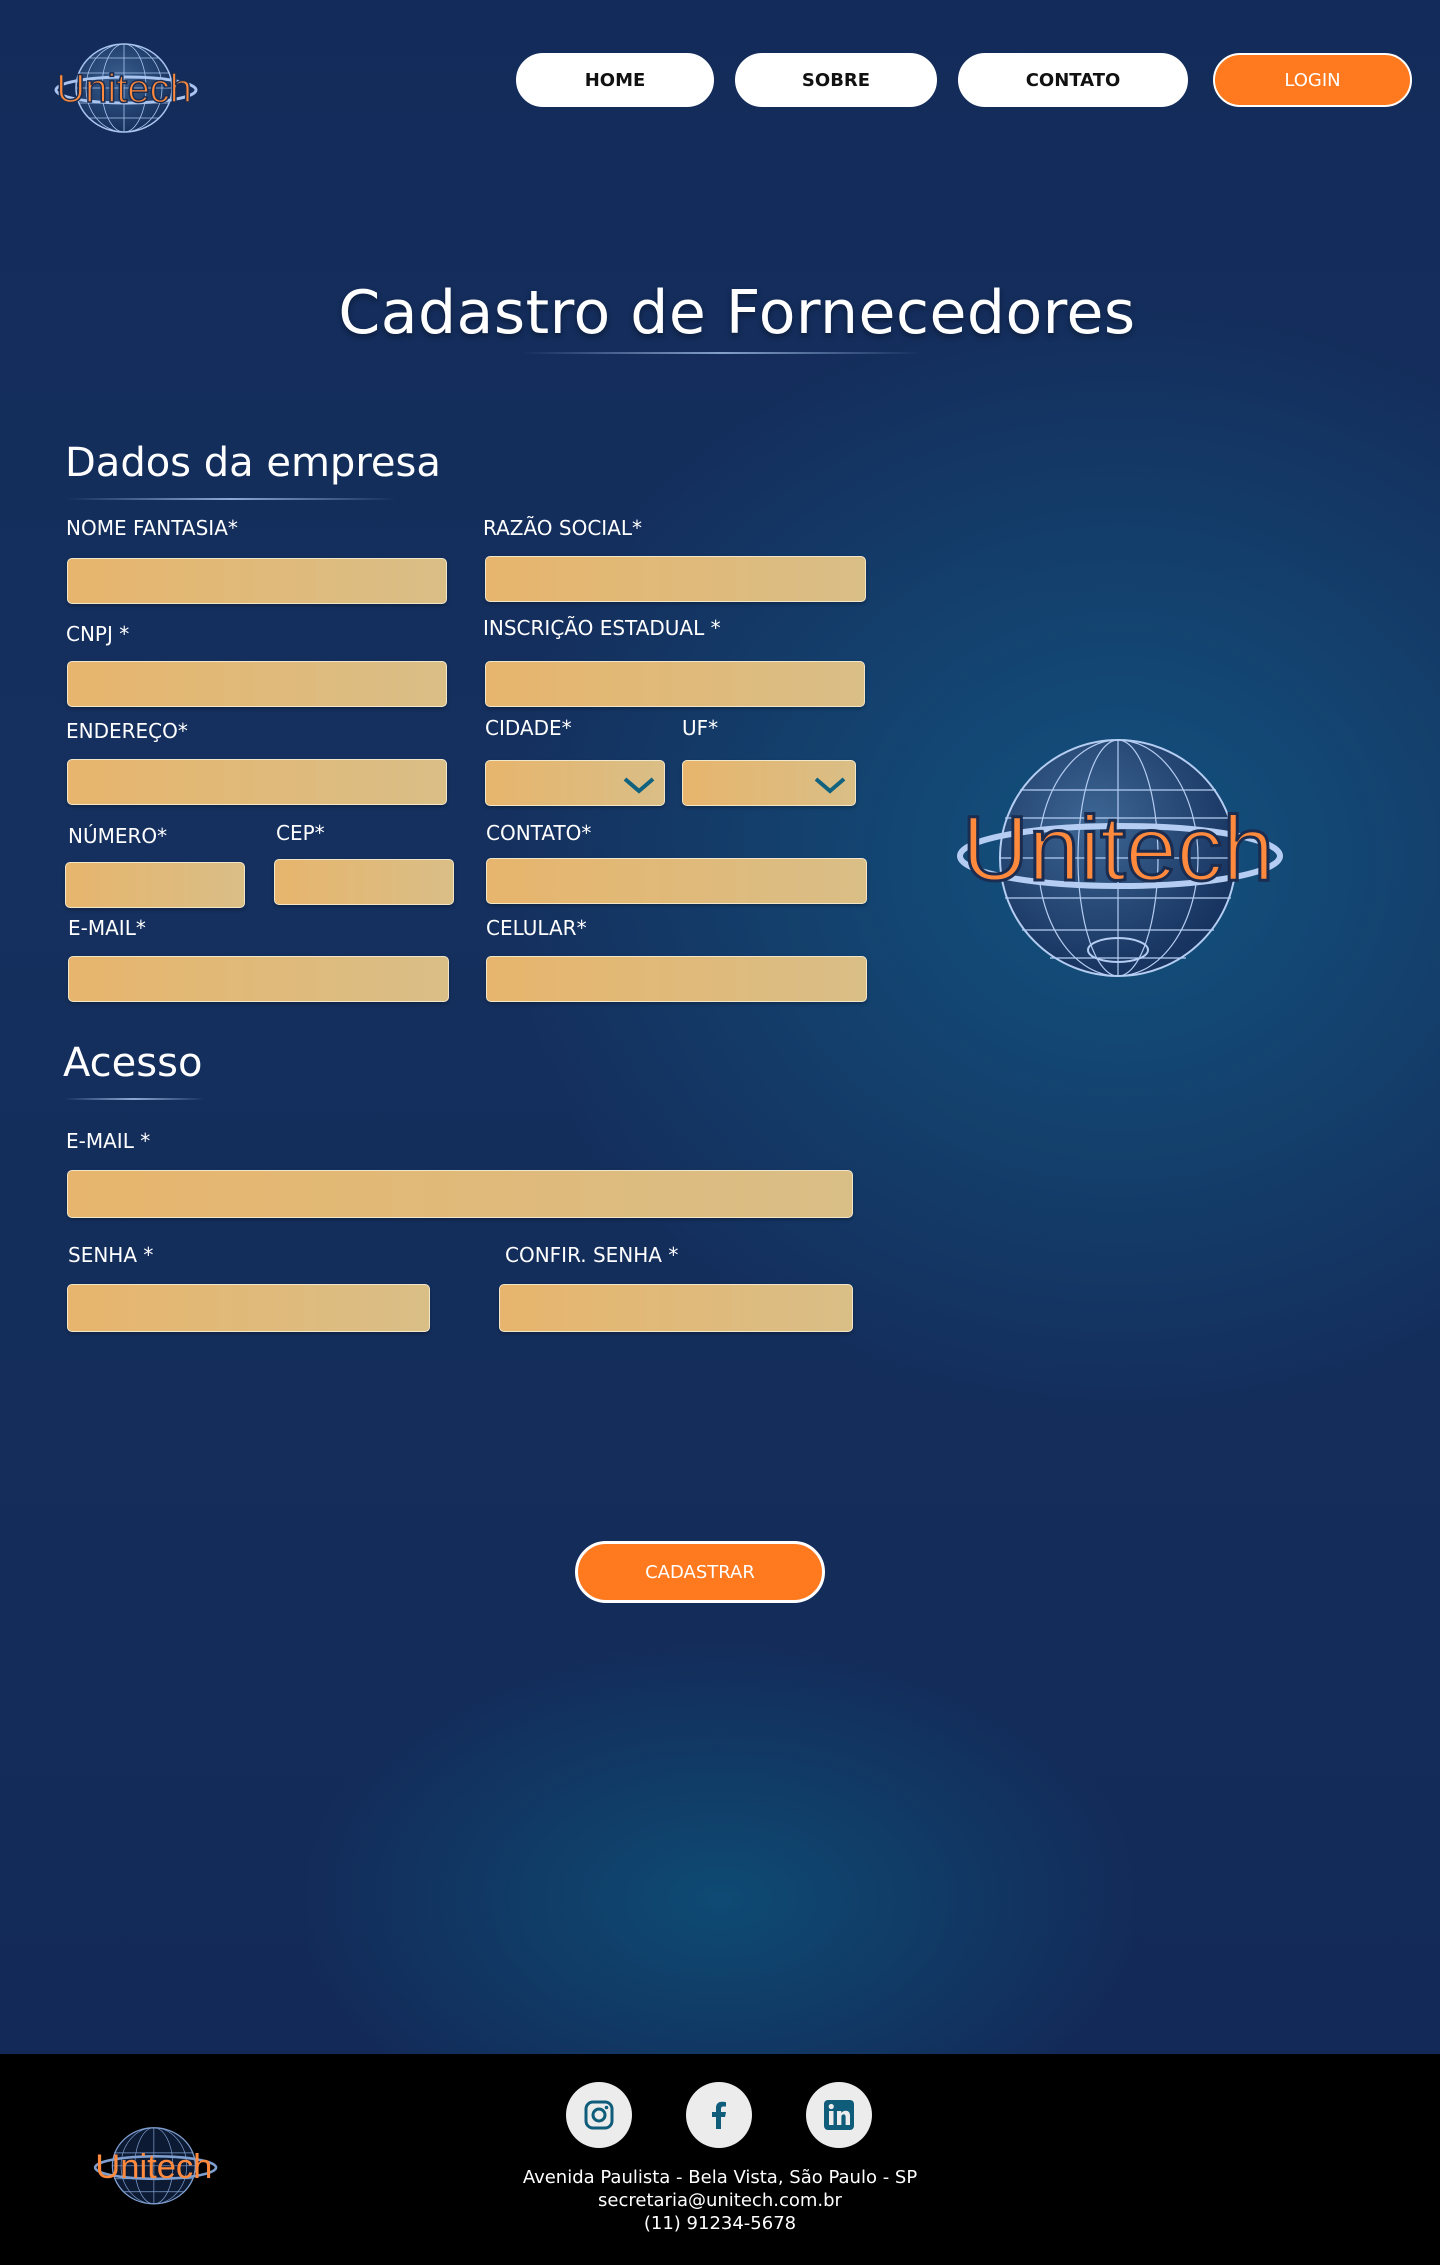 The image size is (1440, 2265). I want to click on uf-select, so click(769, 783).